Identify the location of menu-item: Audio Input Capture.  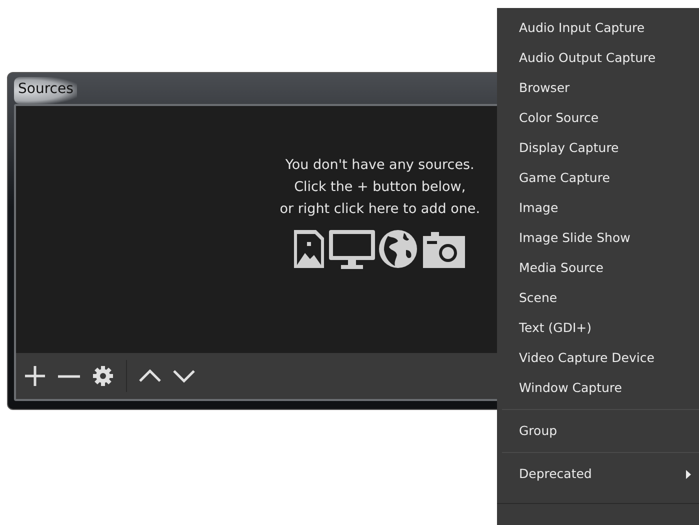
(598, 28).